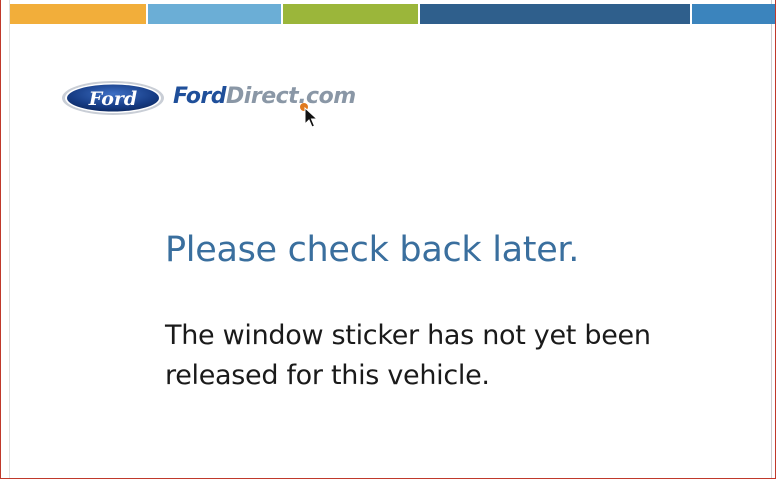  I want to click on ford-emblem-text: Ford, so click(112, 99).